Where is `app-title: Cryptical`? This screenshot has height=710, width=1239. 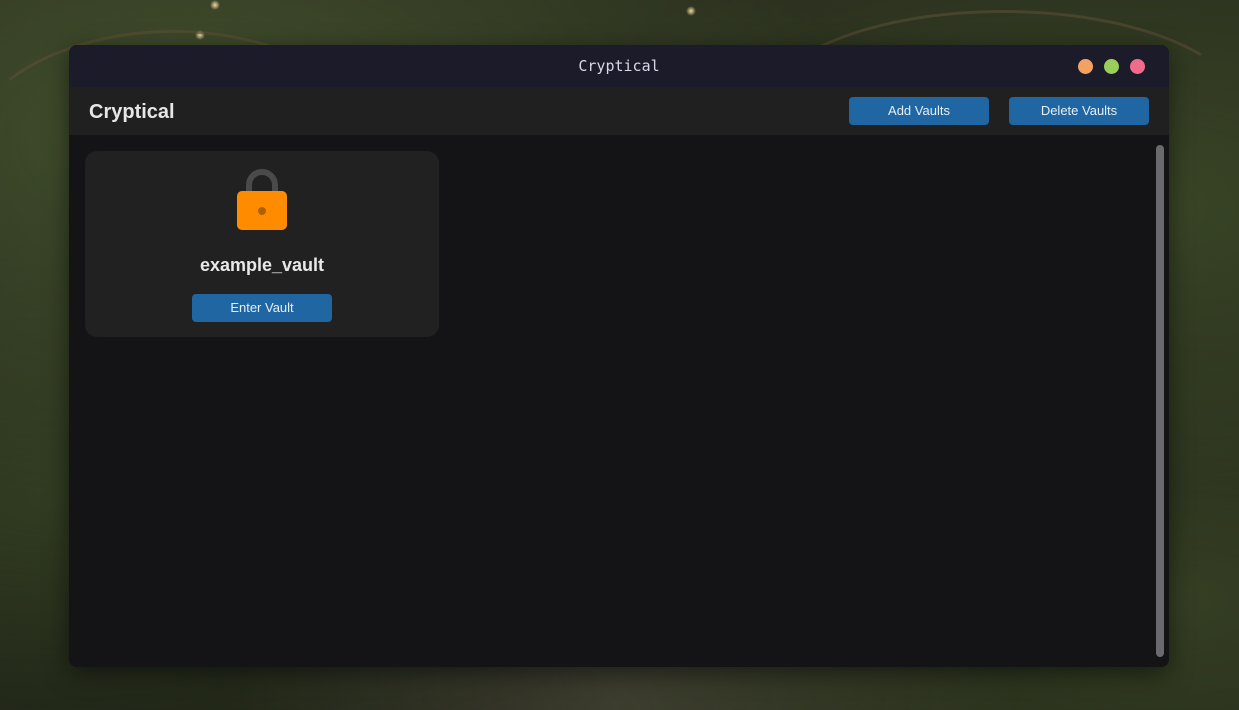 app-title: Cryptical is located at coordinates (132, 112).